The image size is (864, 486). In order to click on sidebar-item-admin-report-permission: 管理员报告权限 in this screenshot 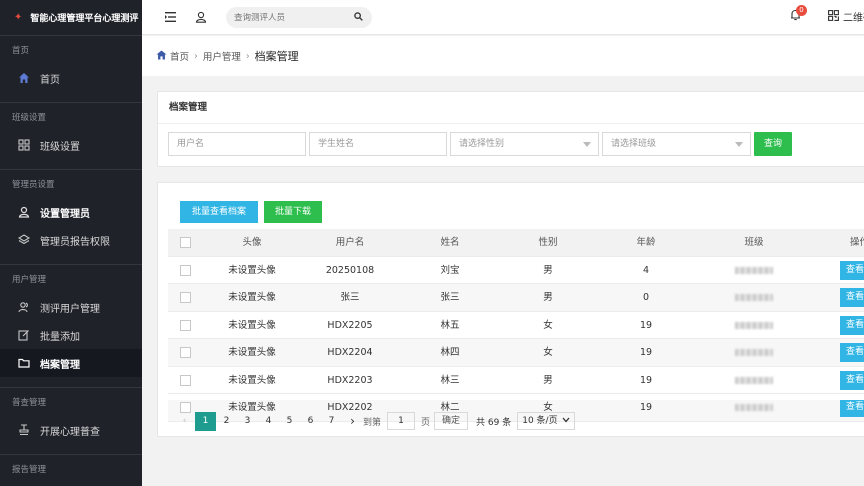, I will do `click(71, 240)`.